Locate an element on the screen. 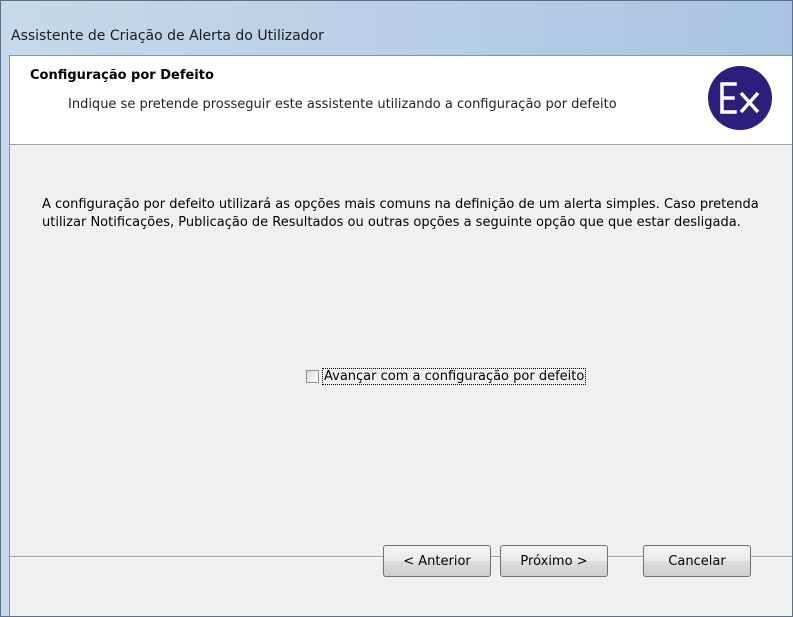  next-button: Próximo > is located at coordinates (554, 561).